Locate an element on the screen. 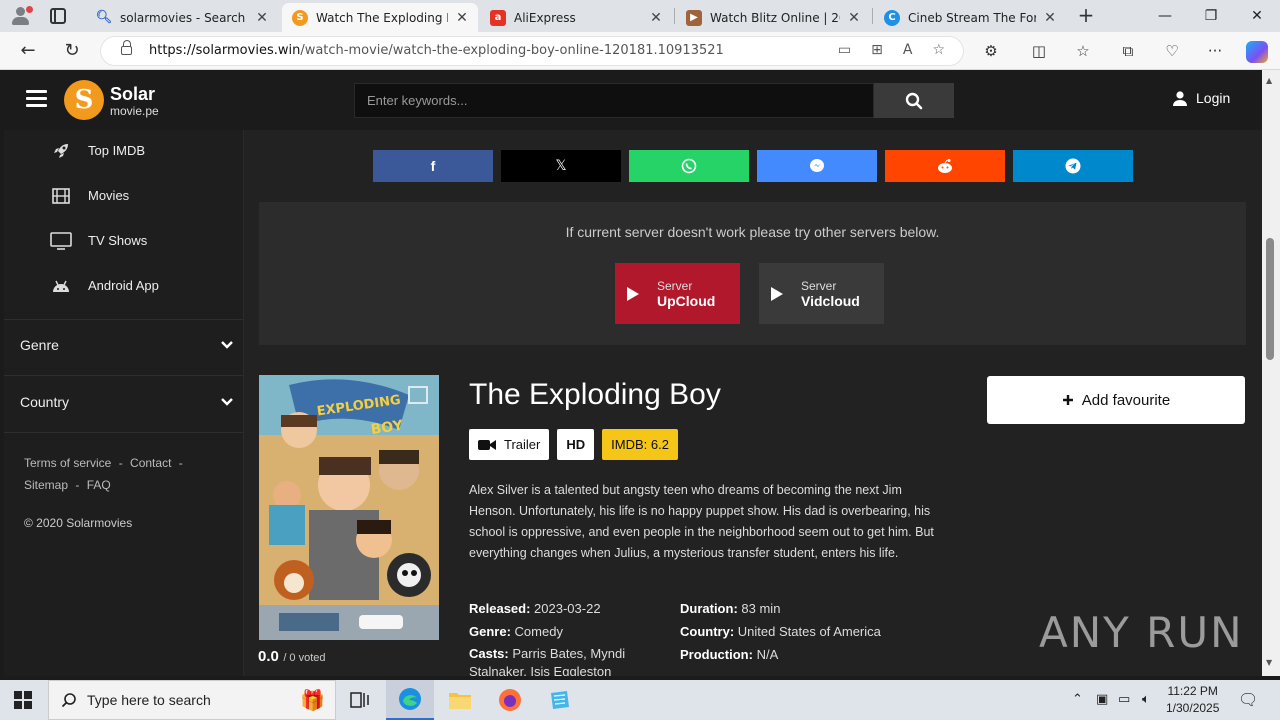 This screenshot has height=720, width=1280. notification-icon: 🗨︎ is located at coordinates (1248, 699).